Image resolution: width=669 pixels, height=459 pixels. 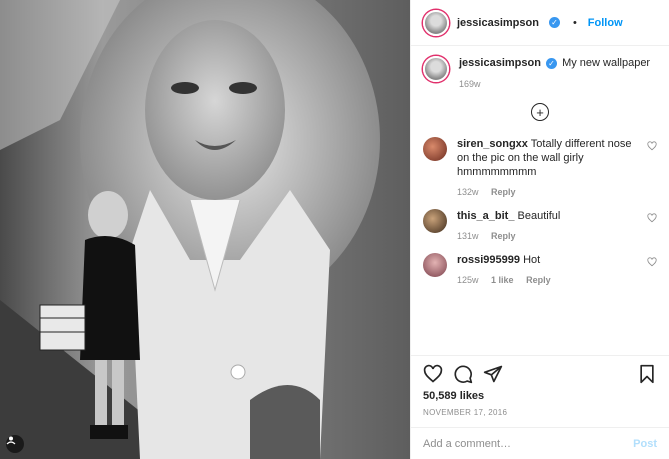 I want to click on caption-avatar, so click(x=436, y=69).